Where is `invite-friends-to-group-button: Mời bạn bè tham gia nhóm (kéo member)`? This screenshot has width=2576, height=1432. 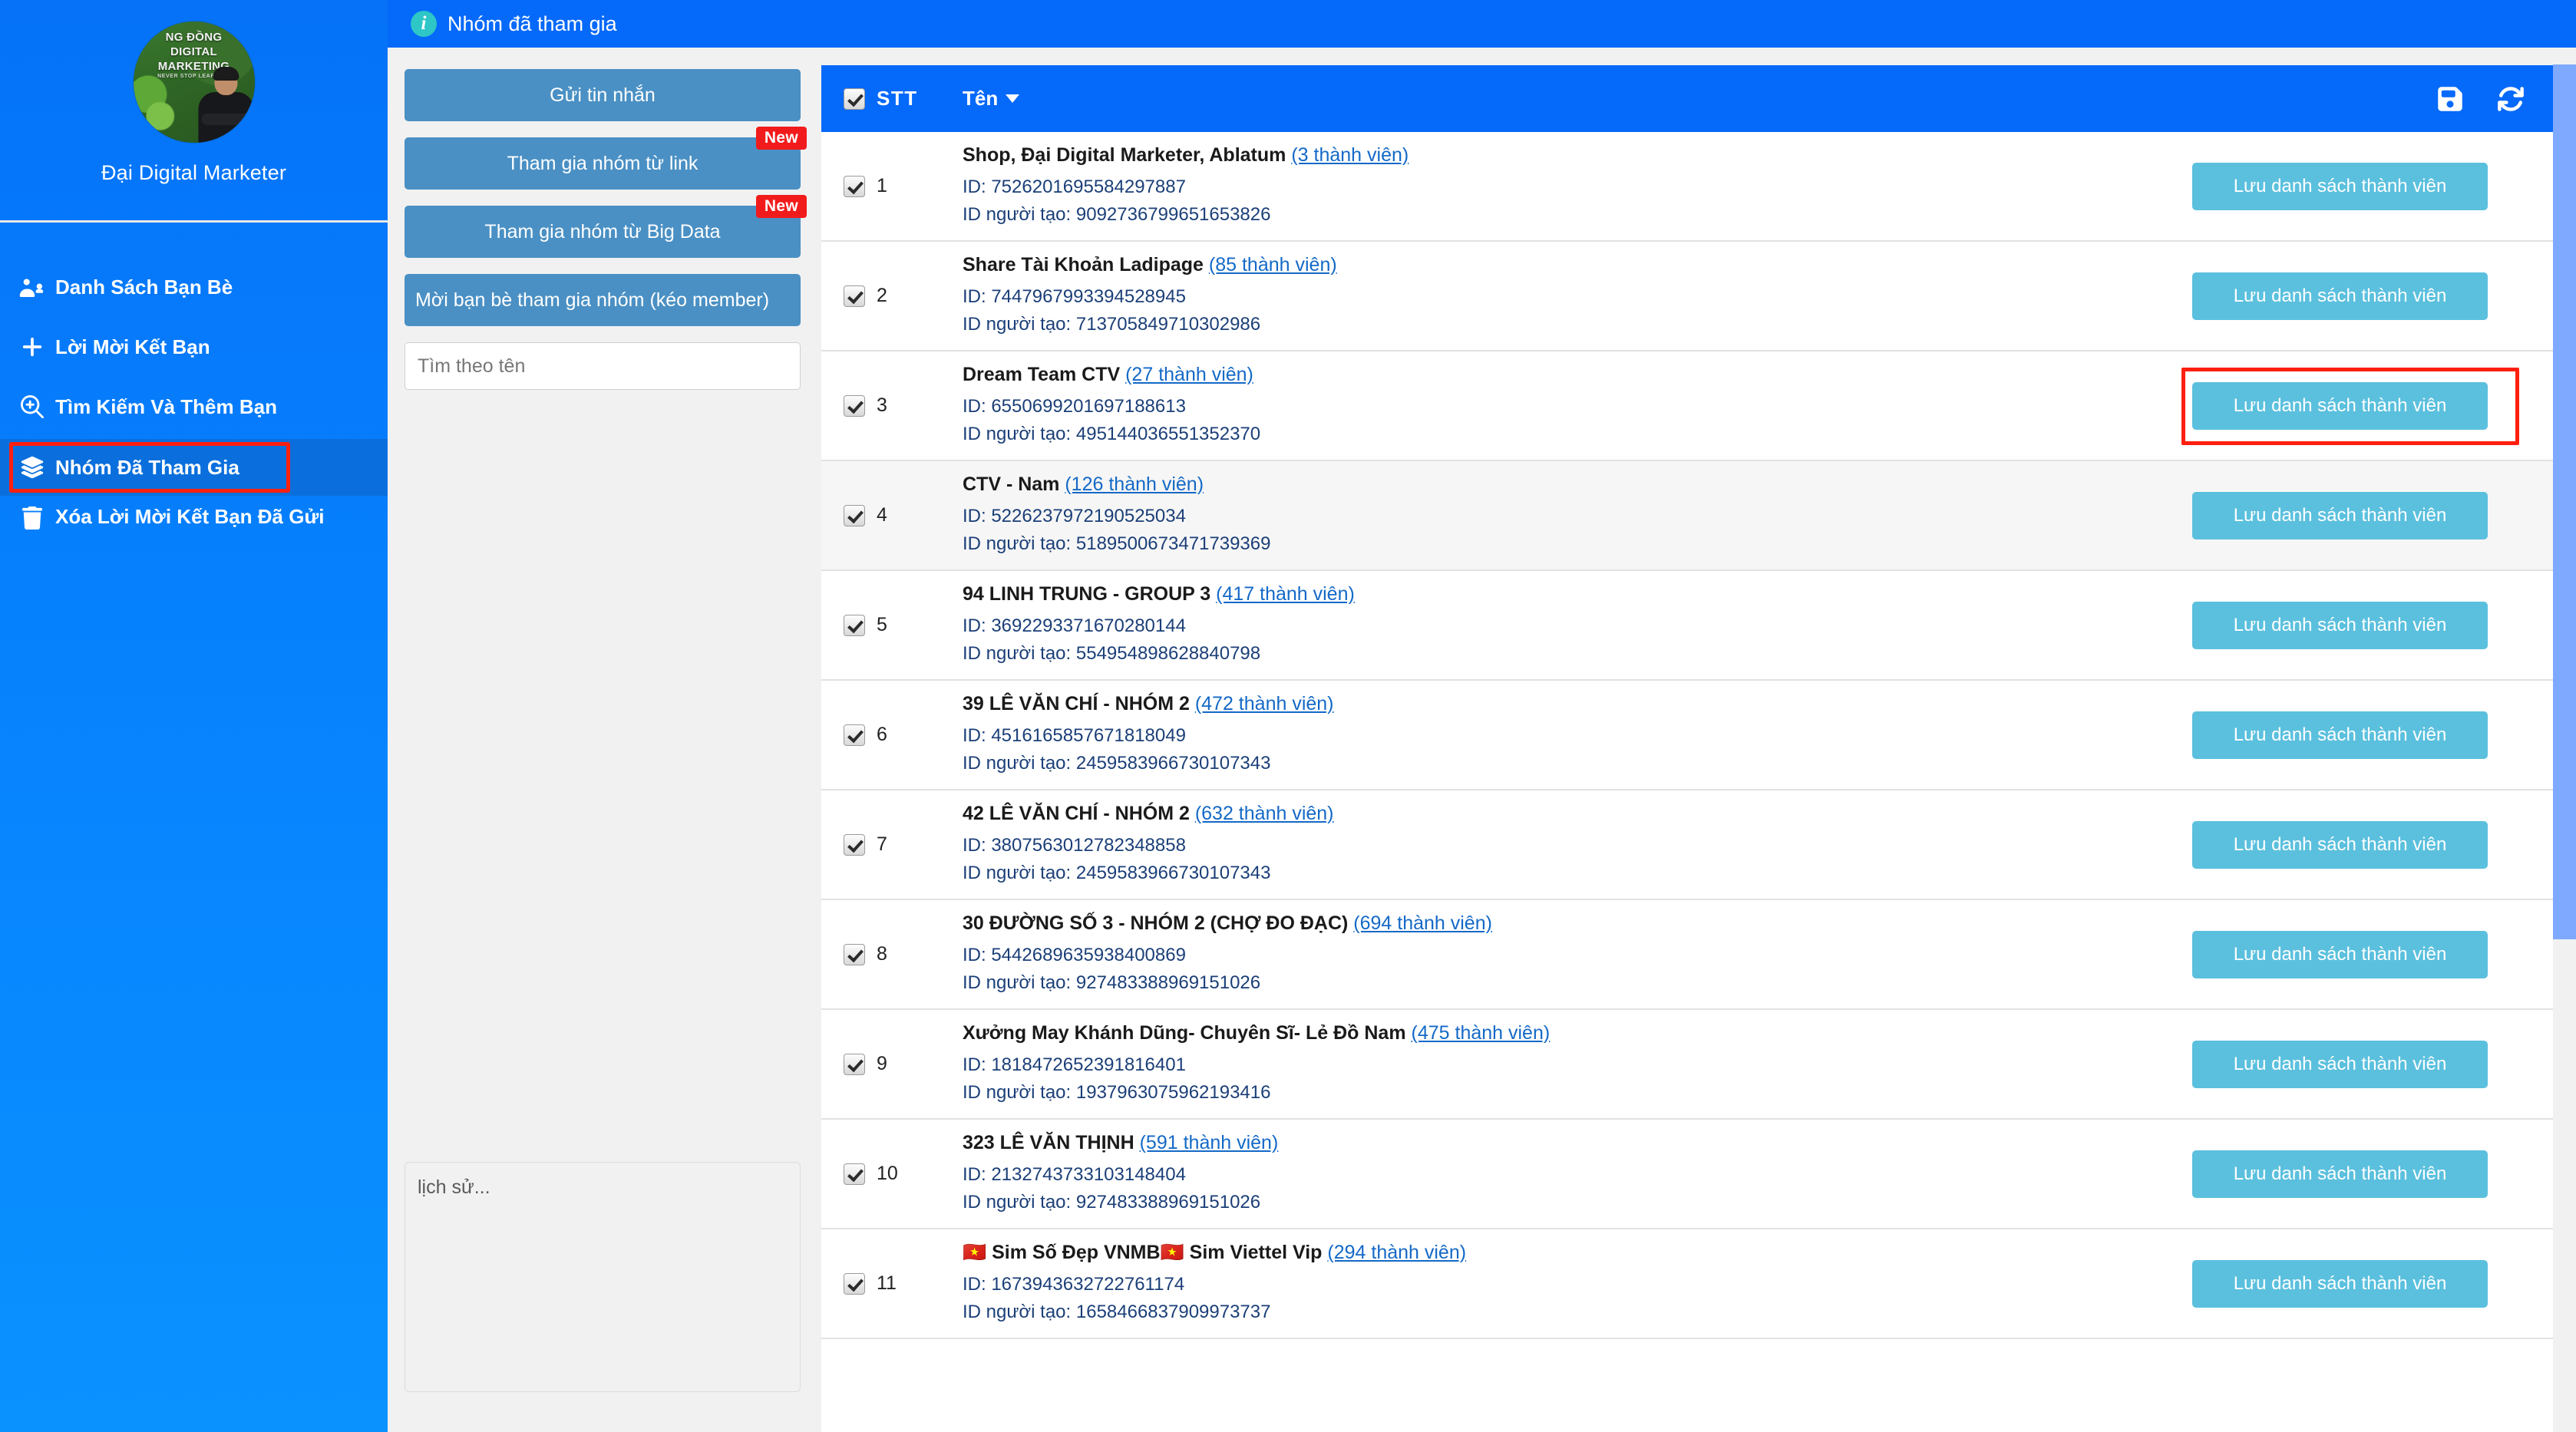 invite-friends-to-group-button: Mời bạn bè tham gia nhóm (kéo member) is located at coordinates (603, 300).